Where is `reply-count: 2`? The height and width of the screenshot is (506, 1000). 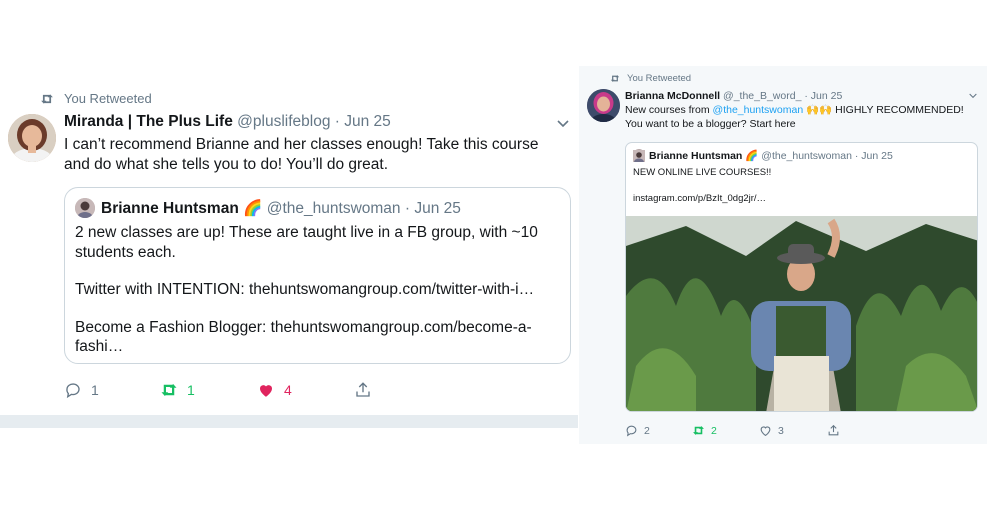 reply-count: 2 is located at coordinates (647, 430).